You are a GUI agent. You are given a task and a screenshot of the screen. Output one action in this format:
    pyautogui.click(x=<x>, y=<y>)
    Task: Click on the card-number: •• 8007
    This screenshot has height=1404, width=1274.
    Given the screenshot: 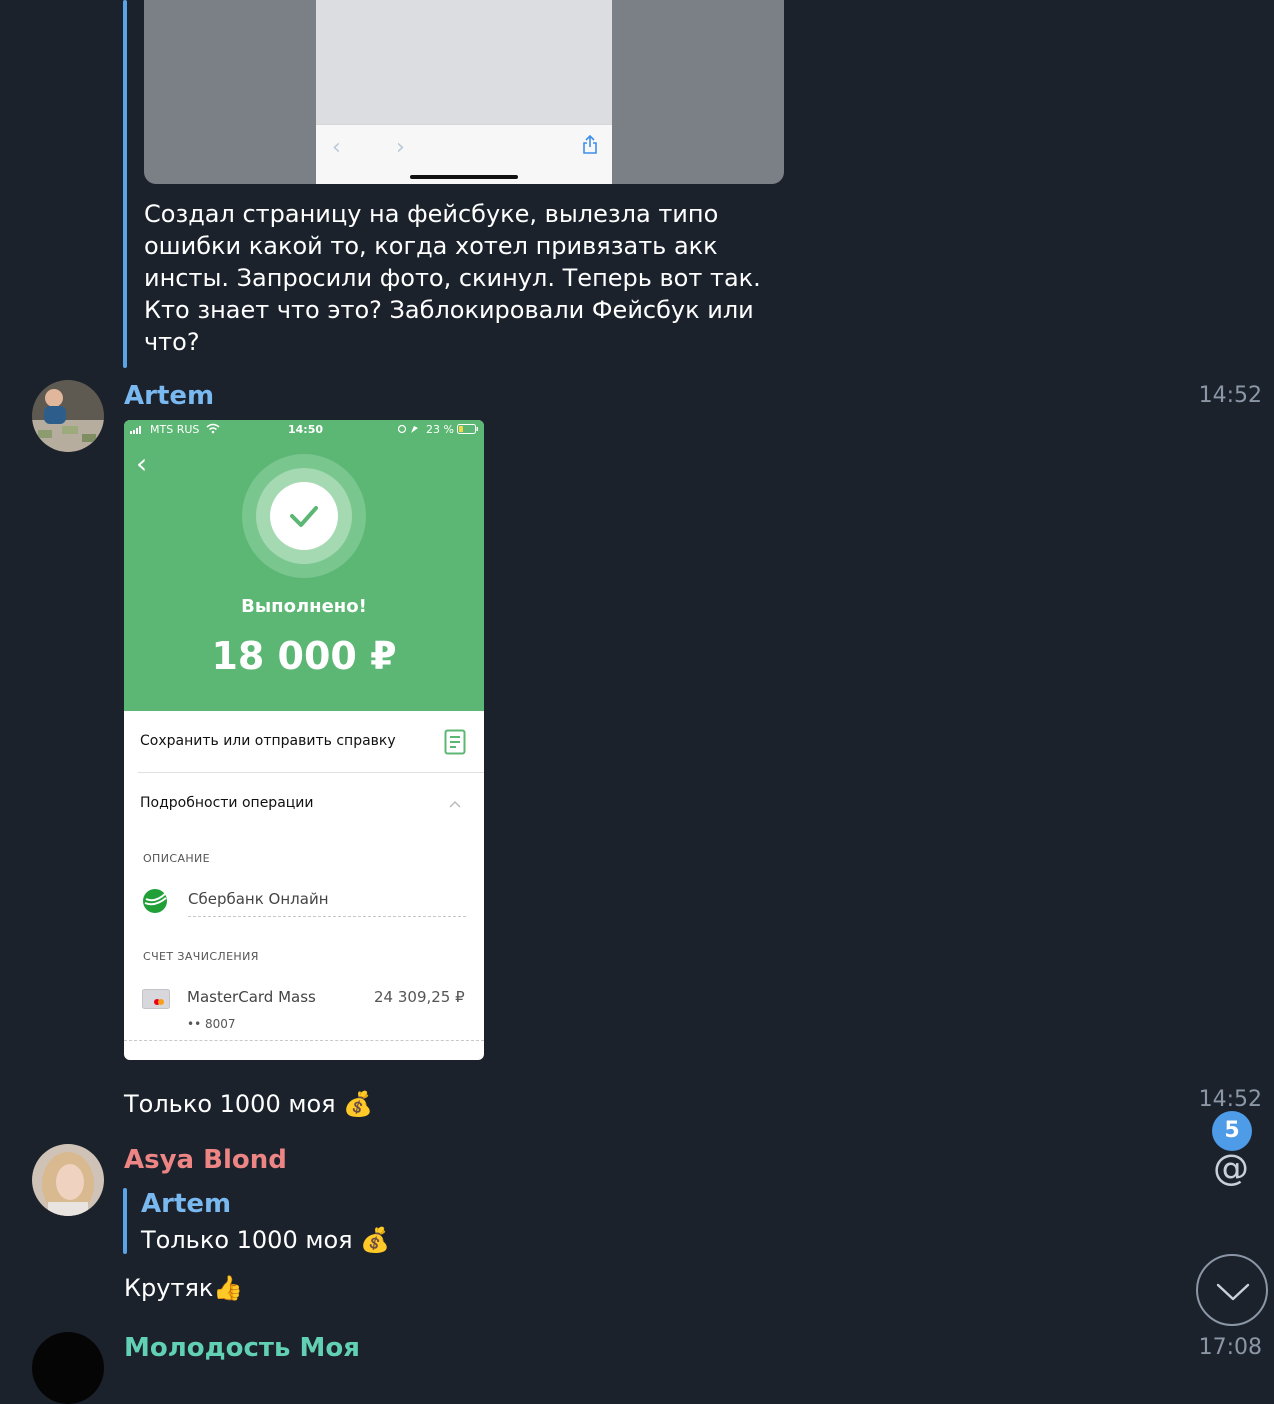 What is the action you would take?
    pyautogui.click(x=211, y=1024)
    